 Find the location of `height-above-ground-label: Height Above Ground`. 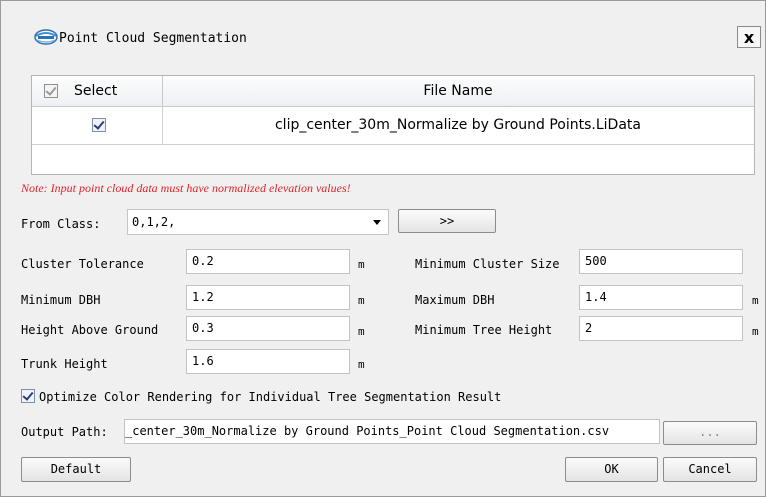

height-above-ground-label: Height Above Ground is located at coordinates (90, 330).